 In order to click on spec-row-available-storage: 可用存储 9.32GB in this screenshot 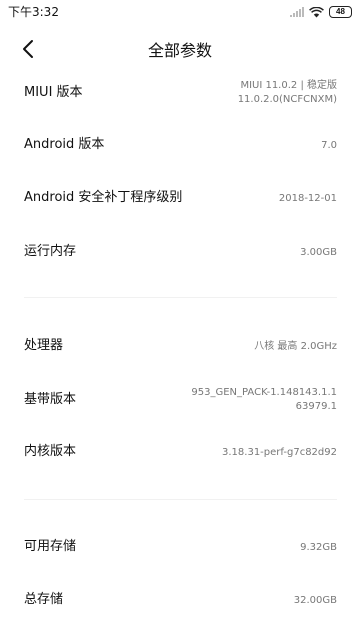, I will do `click(180, 548)`.